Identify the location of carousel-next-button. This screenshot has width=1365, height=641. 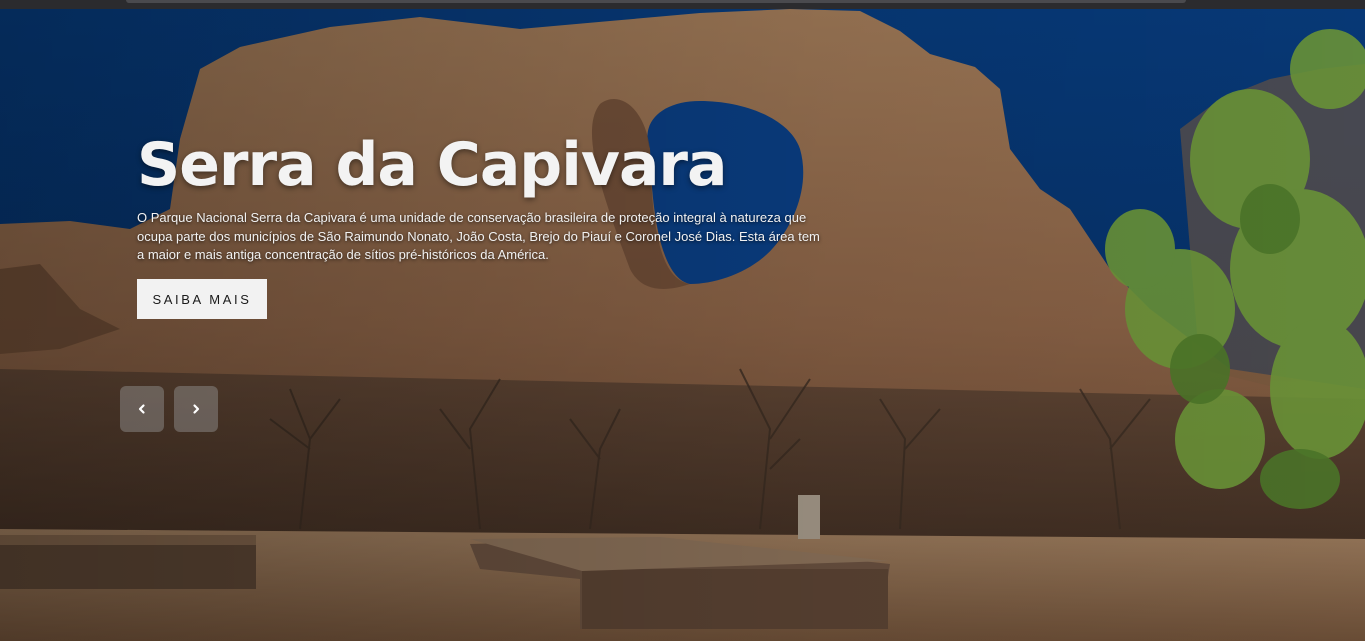
(196, 409).